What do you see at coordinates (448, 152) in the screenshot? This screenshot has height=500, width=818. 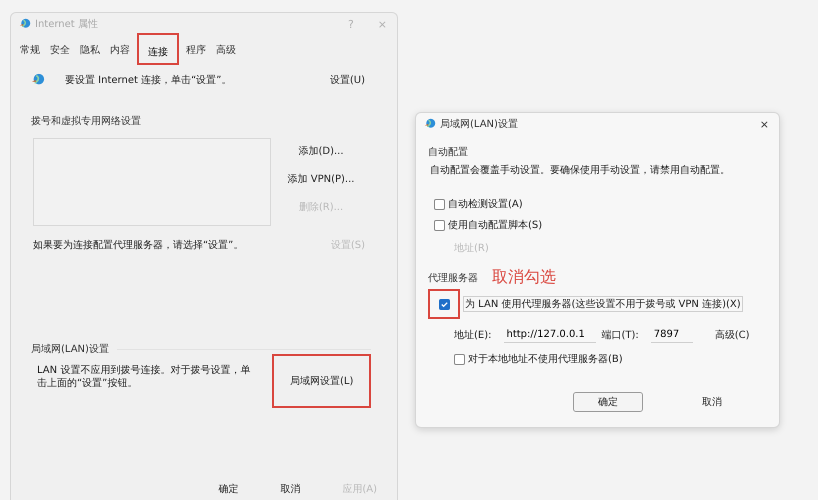 I see `section-heading: 自动配置` at bounding box center [448, 152].